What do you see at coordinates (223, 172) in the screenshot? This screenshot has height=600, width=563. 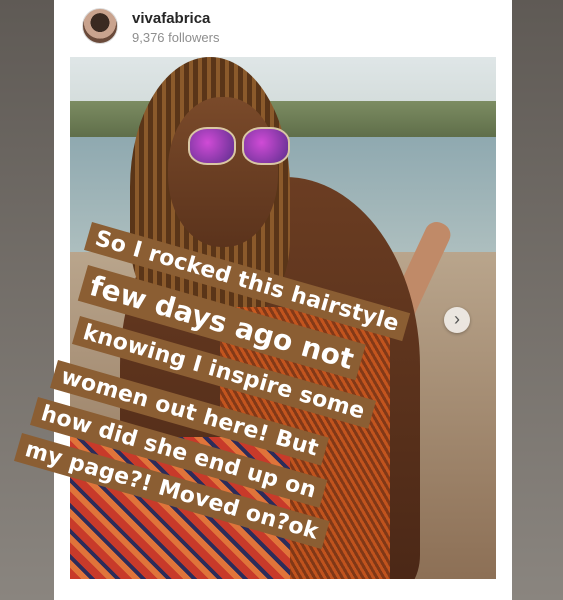 I see `face` at bounding box center [223, 172].